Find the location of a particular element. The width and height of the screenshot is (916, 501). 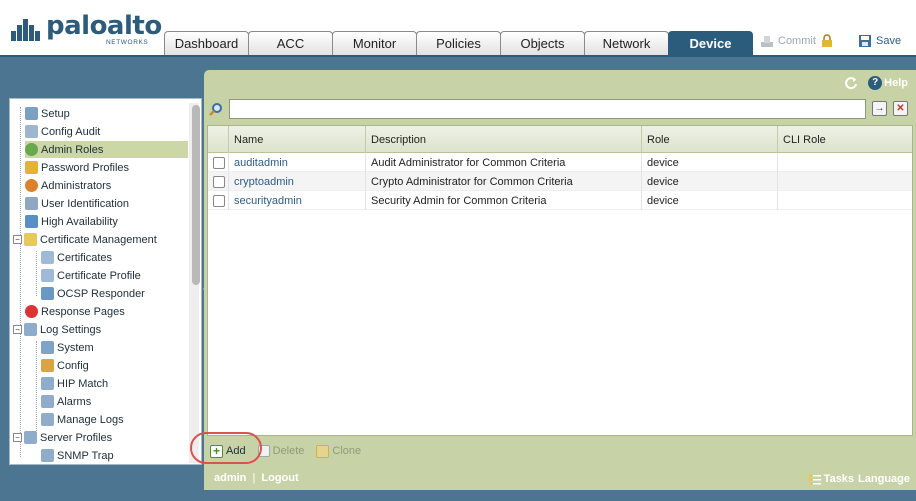

tab-dashboard: Dashboard is located at coordinates (206, 43).